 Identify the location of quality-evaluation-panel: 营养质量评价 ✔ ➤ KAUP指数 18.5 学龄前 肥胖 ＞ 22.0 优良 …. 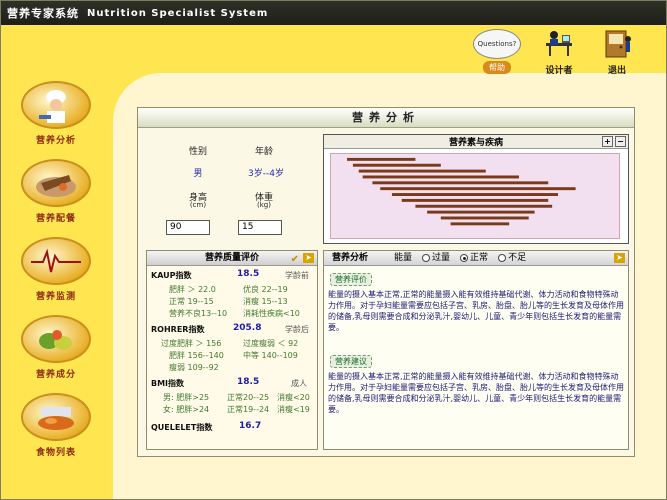
(232, 350).